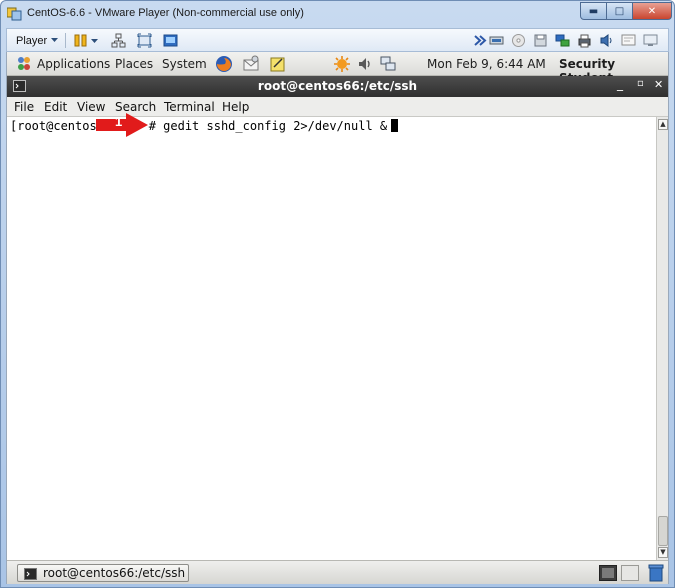  Describe the element at coordinates (189, 107) in the screenshot. I see `menu-terminal: Terminal` at that location.